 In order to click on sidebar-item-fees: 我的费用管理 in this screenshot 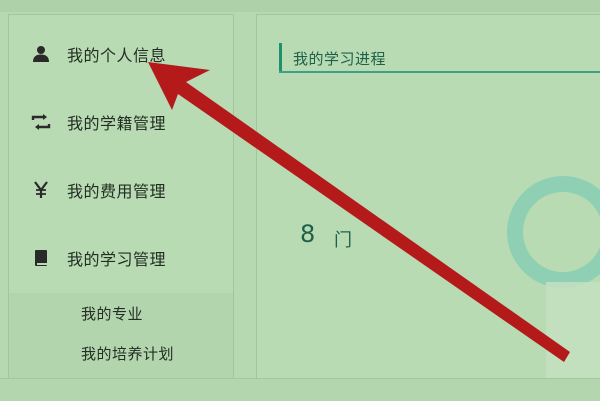, I will do `click(121, 190)`.